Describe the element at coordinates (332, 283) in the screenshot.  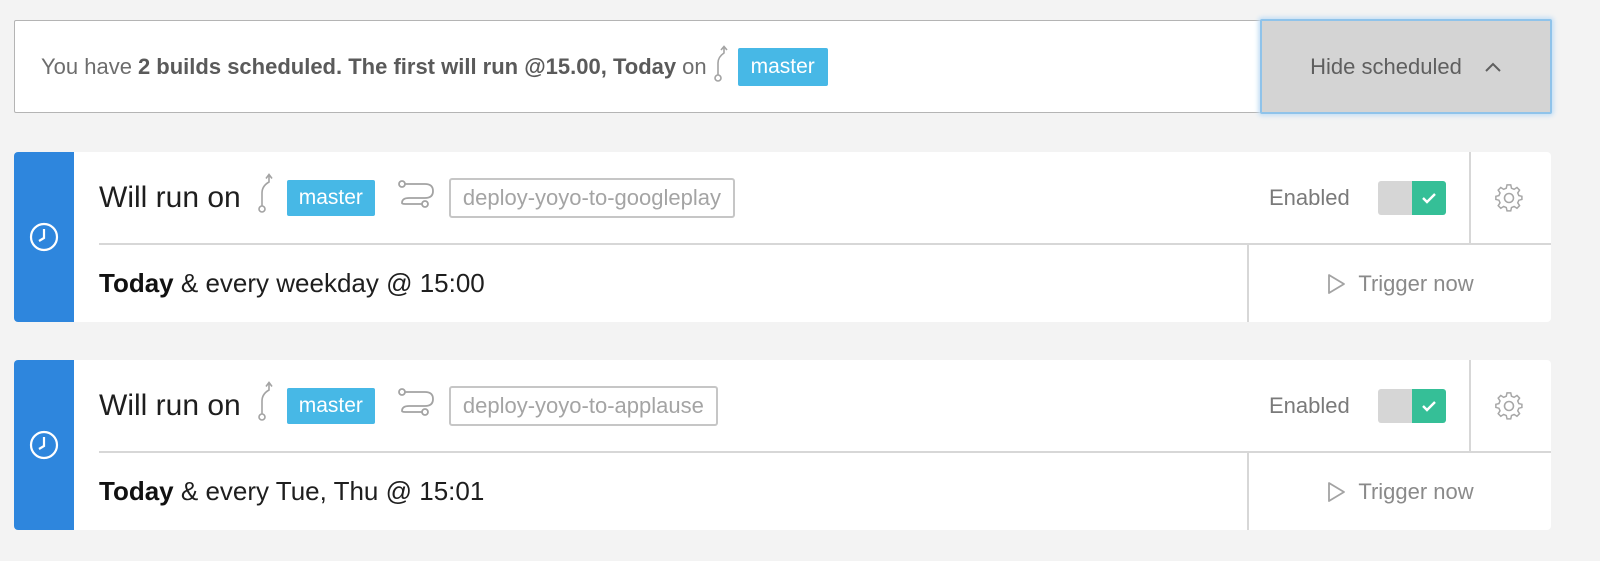
I see `schedule-recurrence: & every weekday @ 15:00` at that location.